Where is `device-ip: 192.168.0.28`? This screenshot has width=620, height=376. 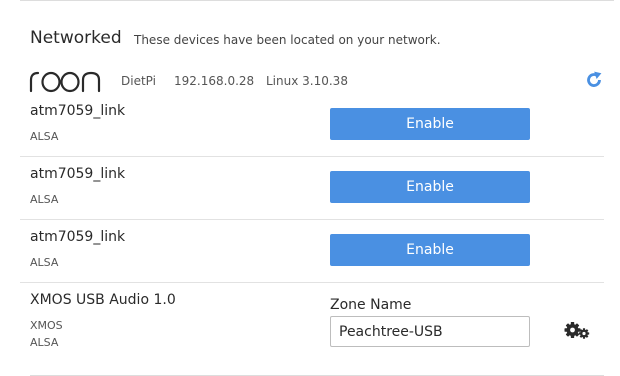
device-ip: 192.168.0.28 is located at coordinates (214, 81).